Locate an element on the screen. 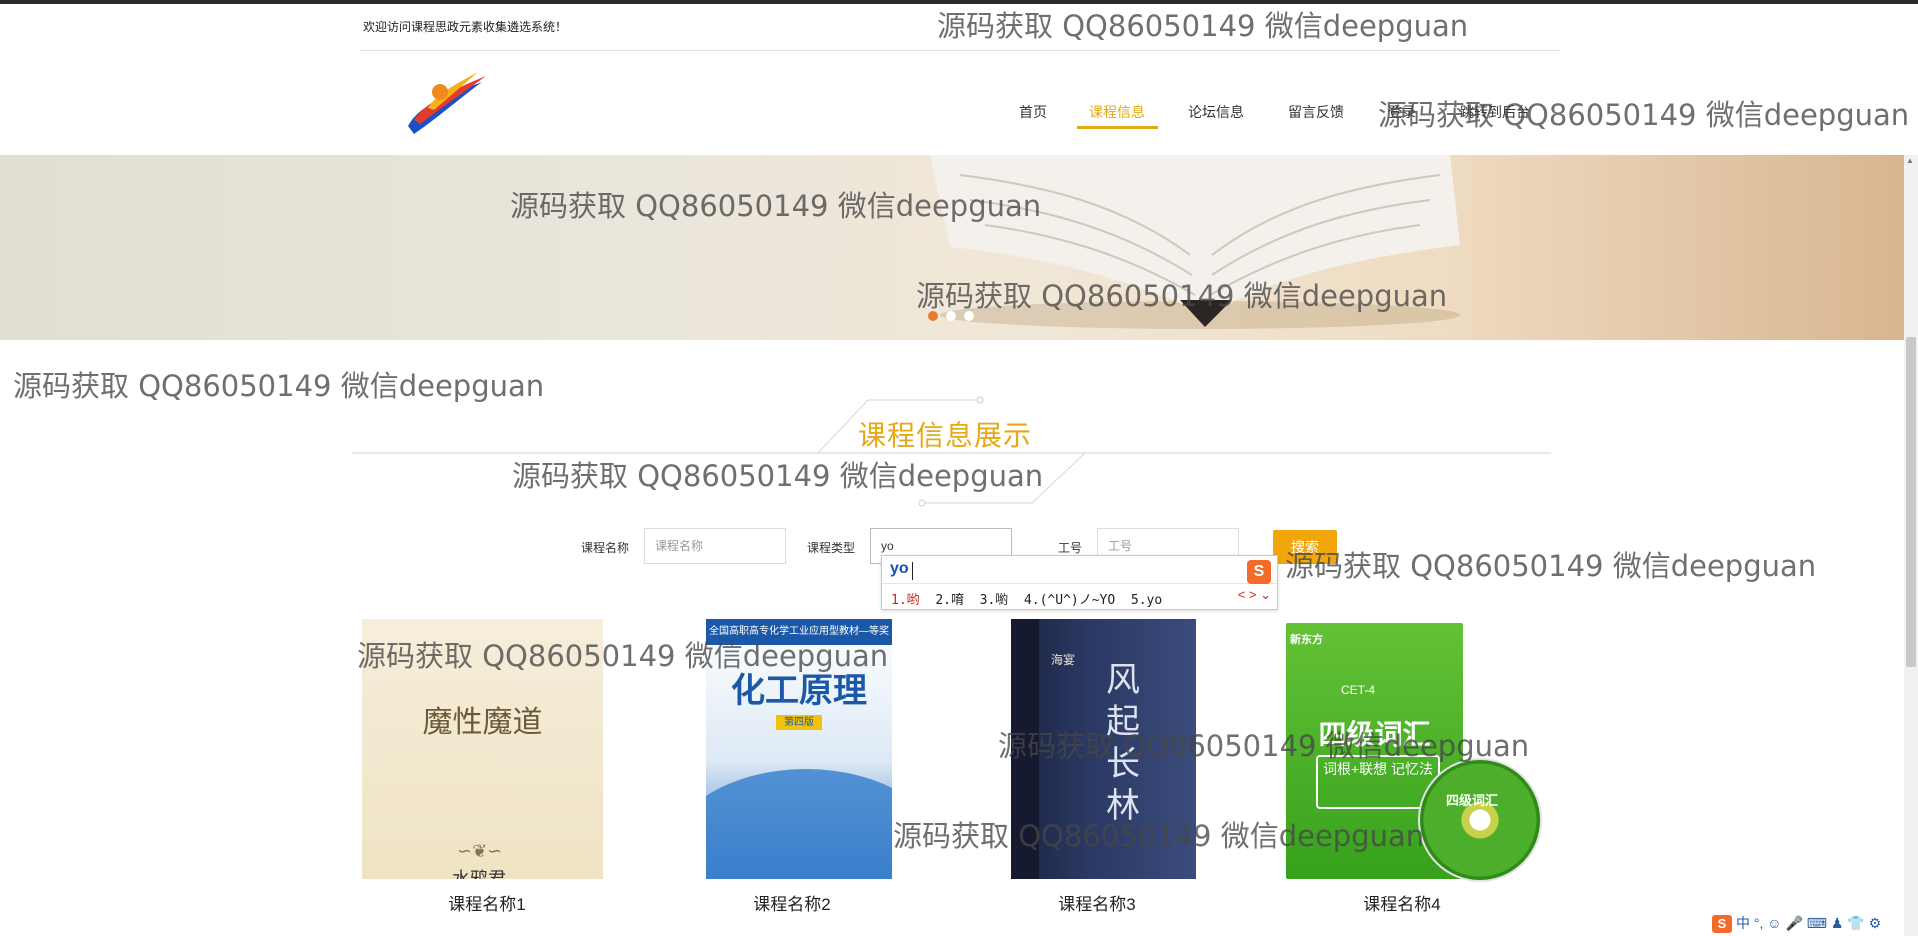 The height and width of the screenshot is (936, 1918). cd-title: 四级词汇 is located at coordinates (1472, 800).